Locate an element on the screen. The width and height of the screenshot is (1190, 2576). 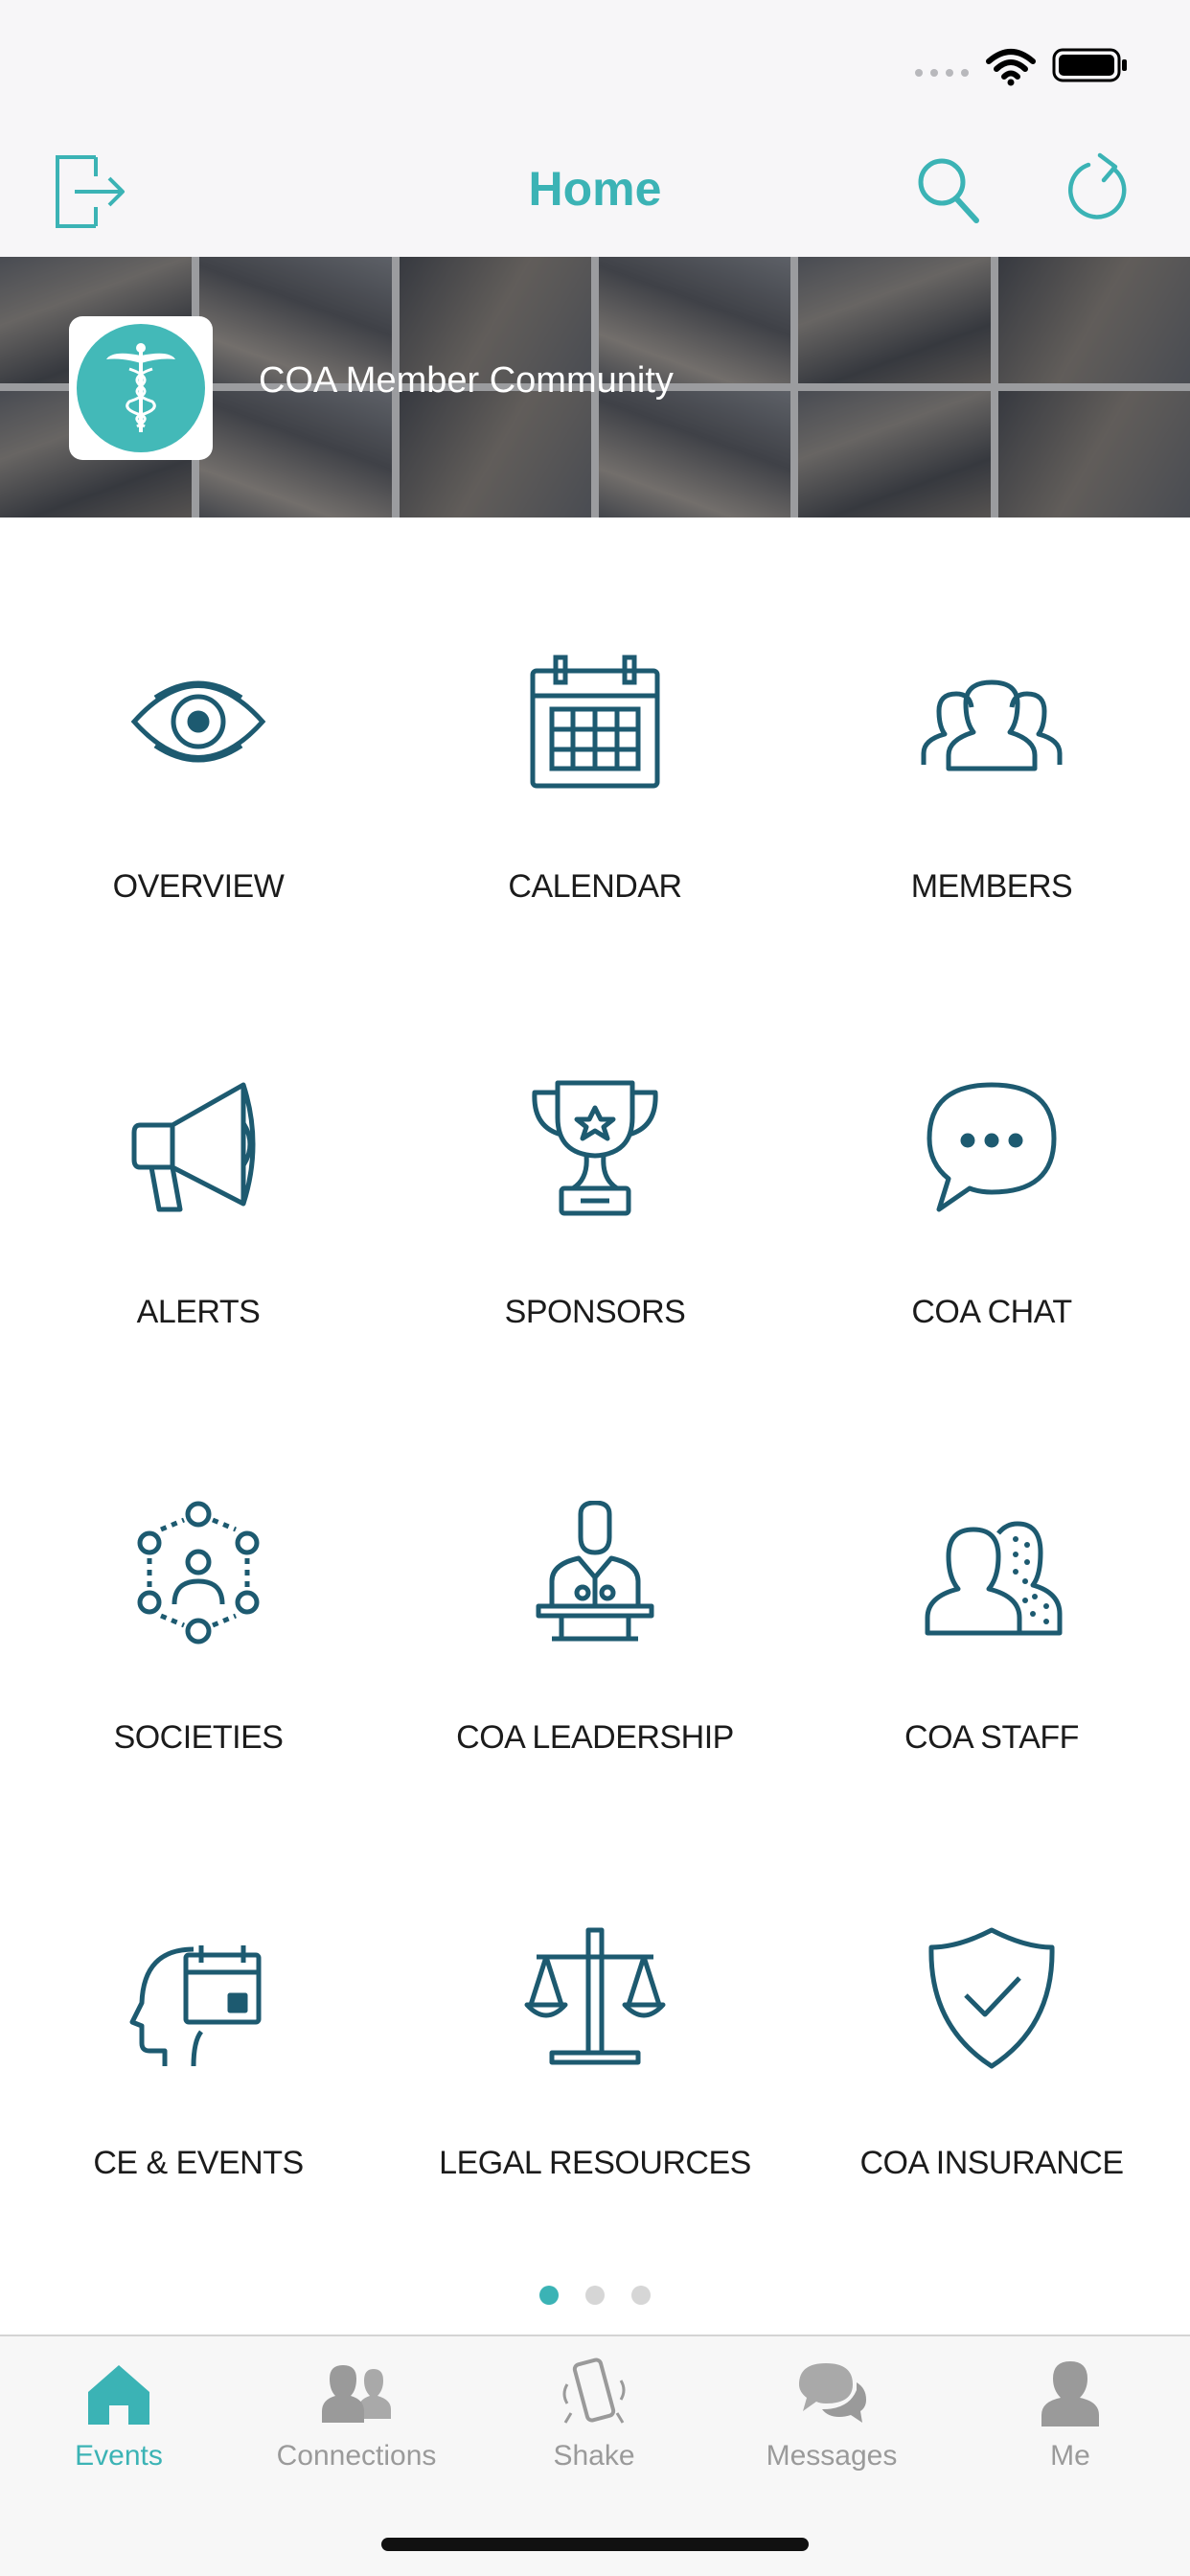
tile-legal-resources: LEGAL RESOURCES is located at coordinates (595, 2070).